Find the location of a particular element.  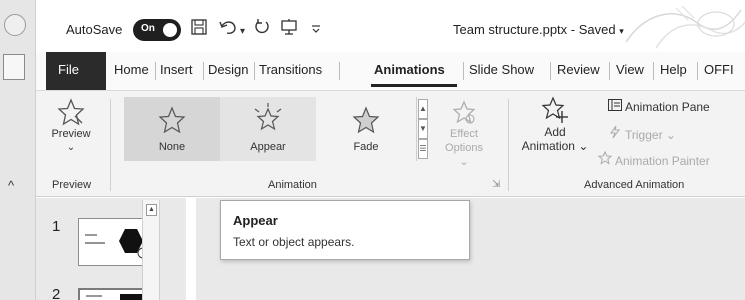

preview-star-icon is located at coordinates (71, 112).